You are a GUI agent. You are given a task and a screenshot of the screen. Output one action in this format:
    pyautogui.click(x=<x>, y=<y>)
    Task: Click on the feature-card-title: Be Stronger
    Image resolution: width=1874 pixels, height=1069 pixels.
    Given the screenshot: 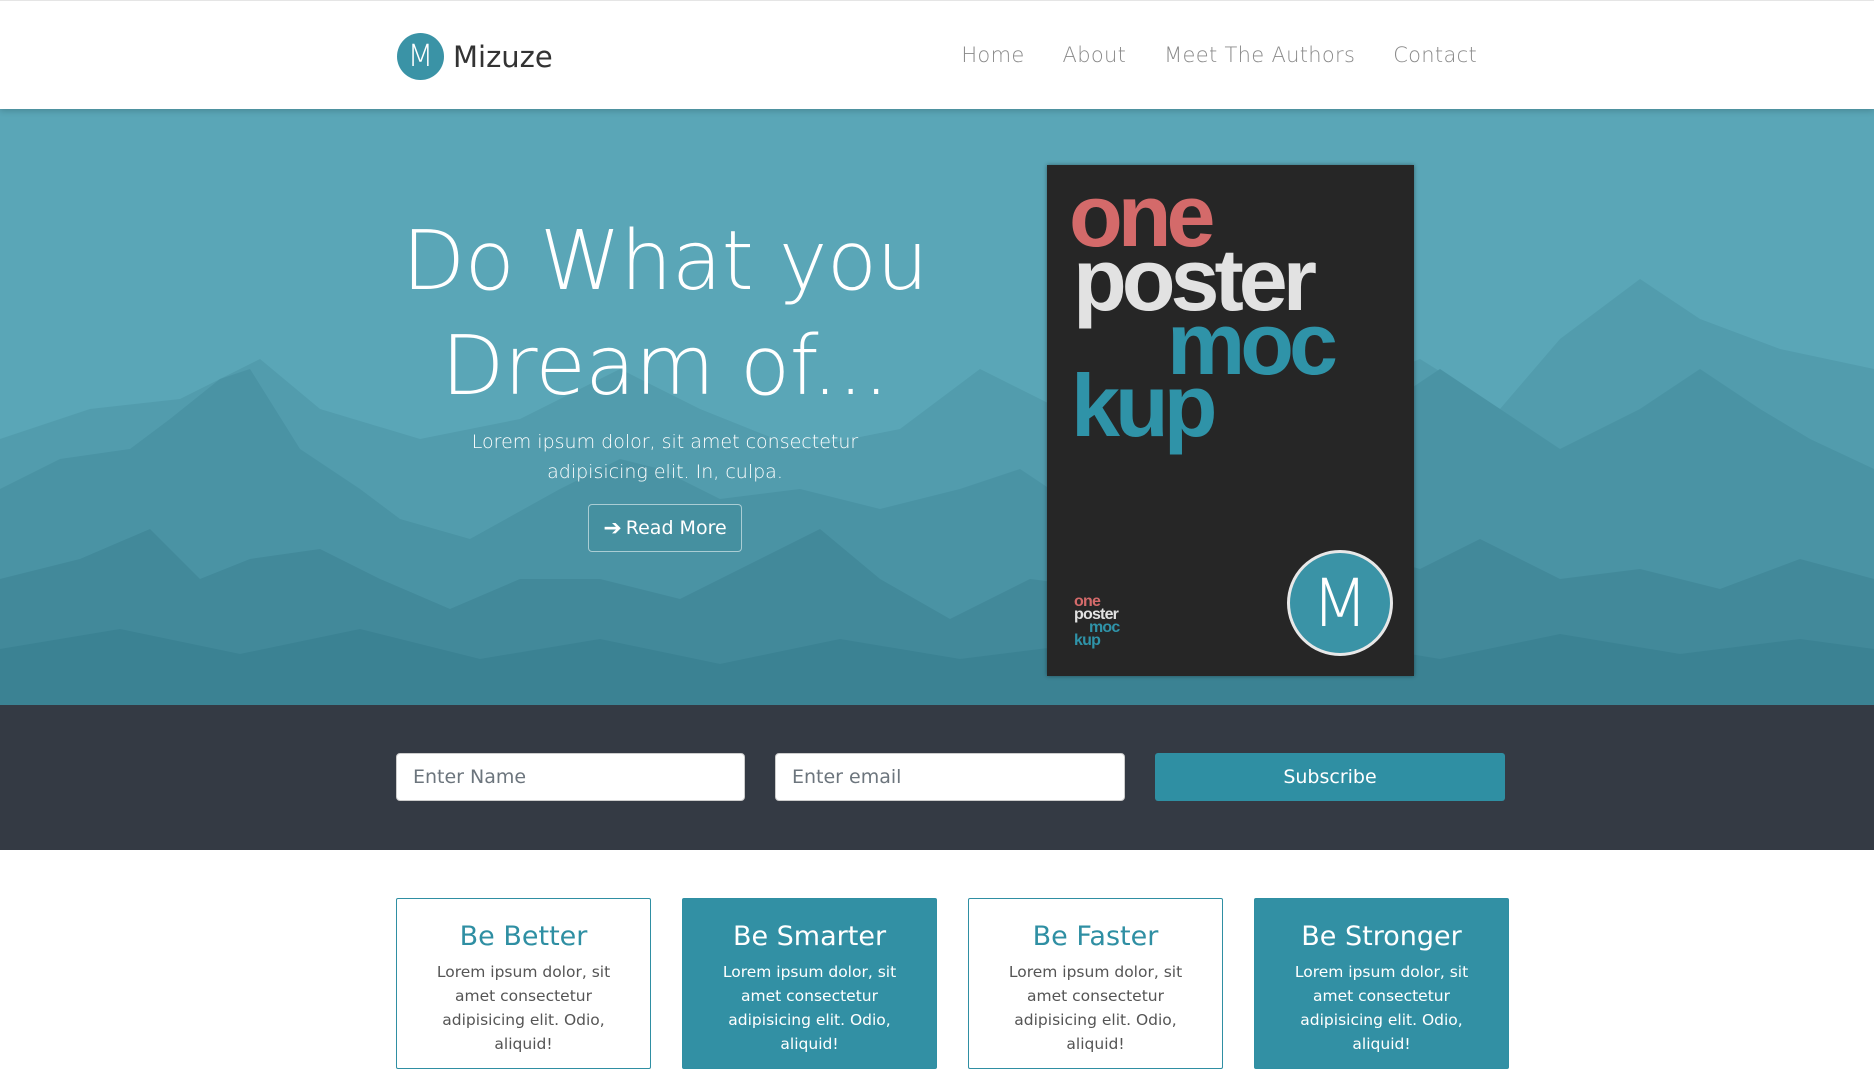 What is the action you would take?
    pyautogui.click(x=1381, y=936)
    